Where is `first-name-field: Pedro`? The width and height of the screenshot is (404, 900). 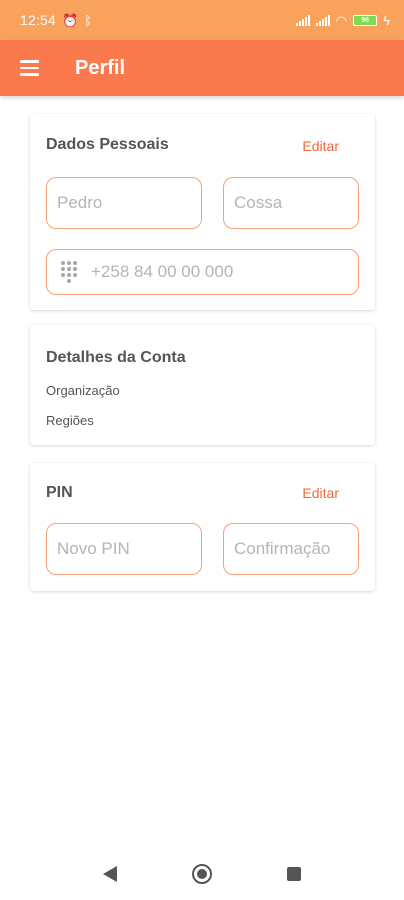
first-name-field: Pedro is located at coordinates (124, 203).